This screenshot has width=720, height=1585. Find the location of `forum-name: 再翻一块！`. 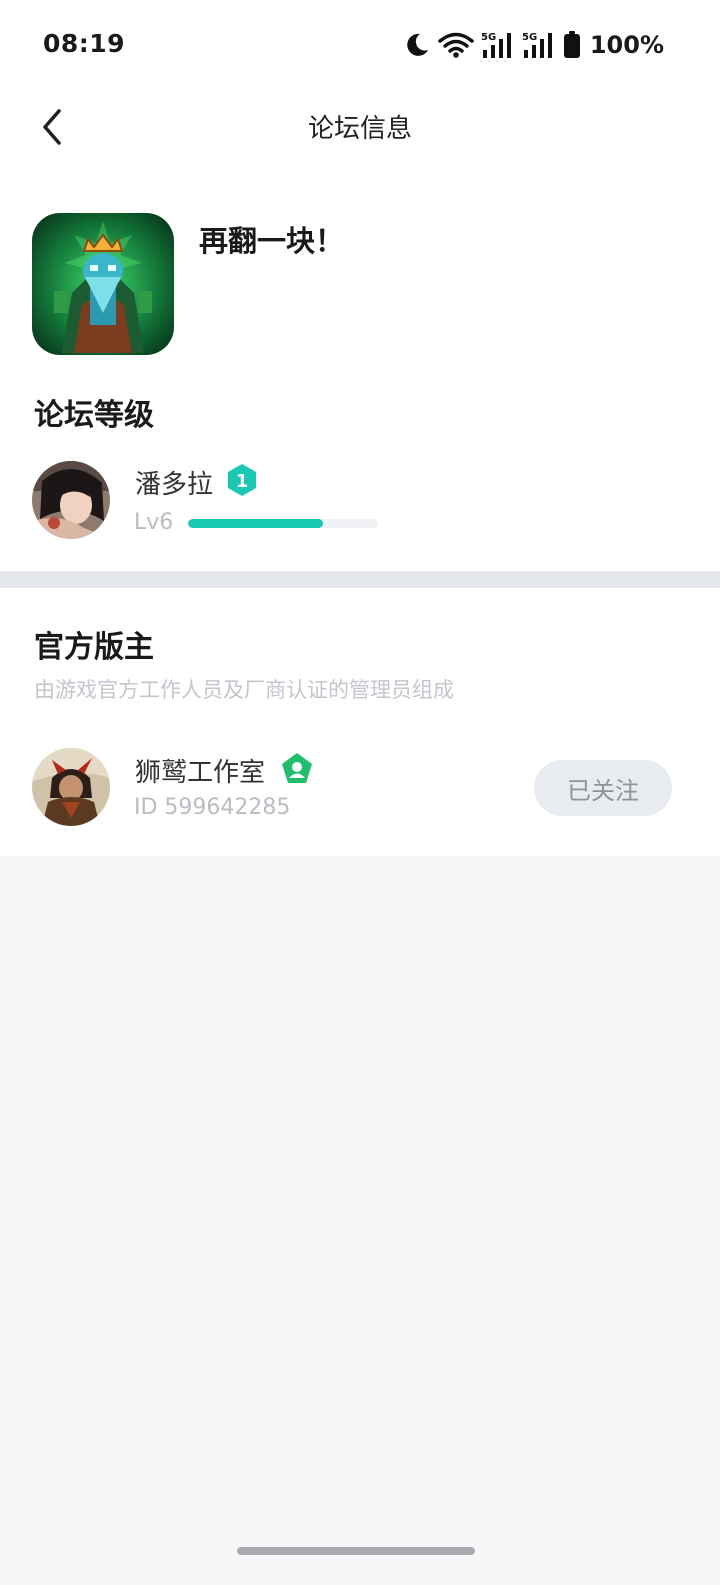

forum-name: 再翻一块！ is located at coordinates (272, 241).